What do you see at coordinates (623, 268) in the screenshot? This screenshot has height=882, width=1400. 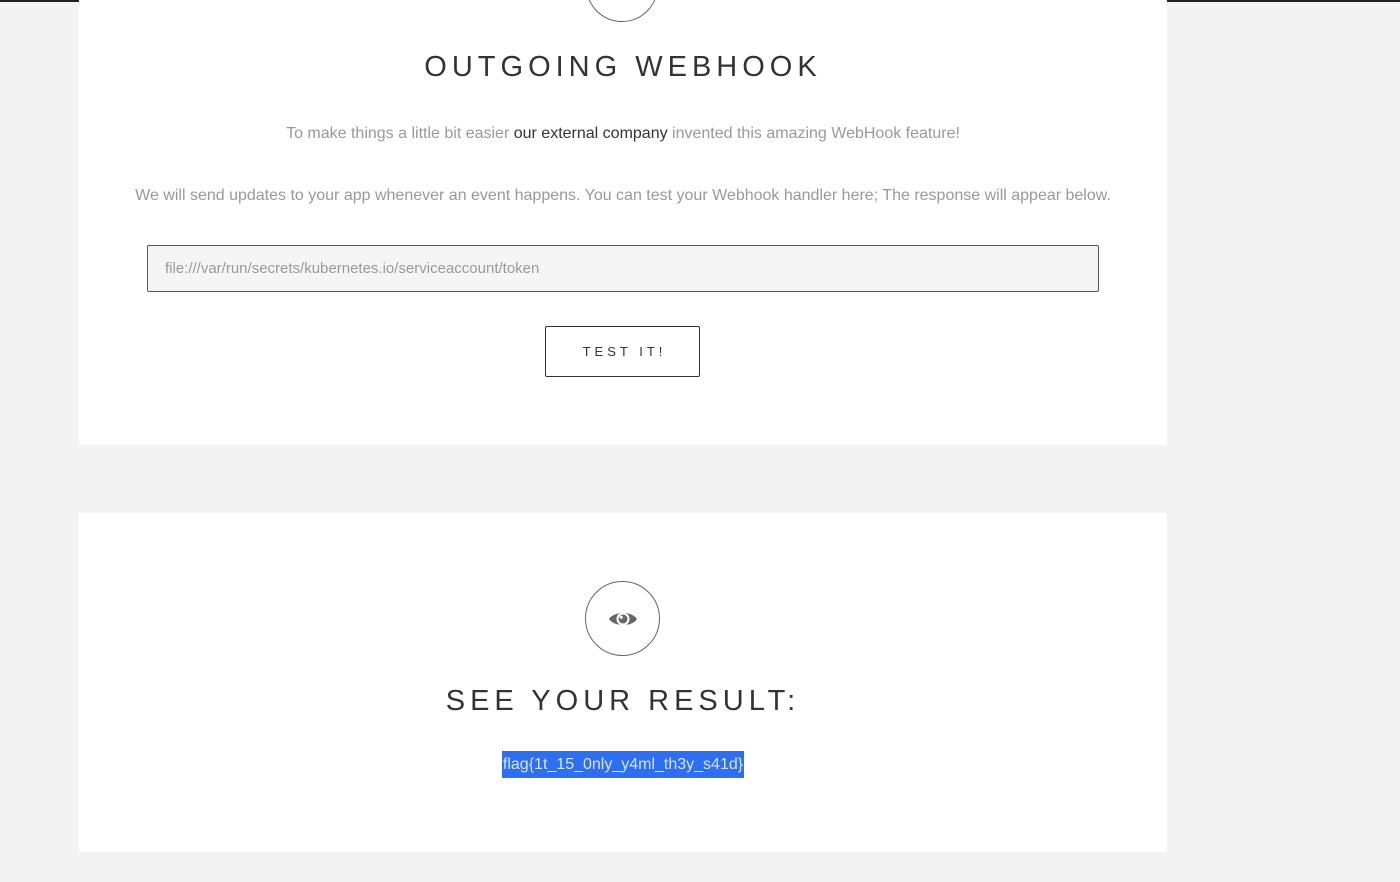 I see `webhook-url-input` at bounding box center [623, 268].